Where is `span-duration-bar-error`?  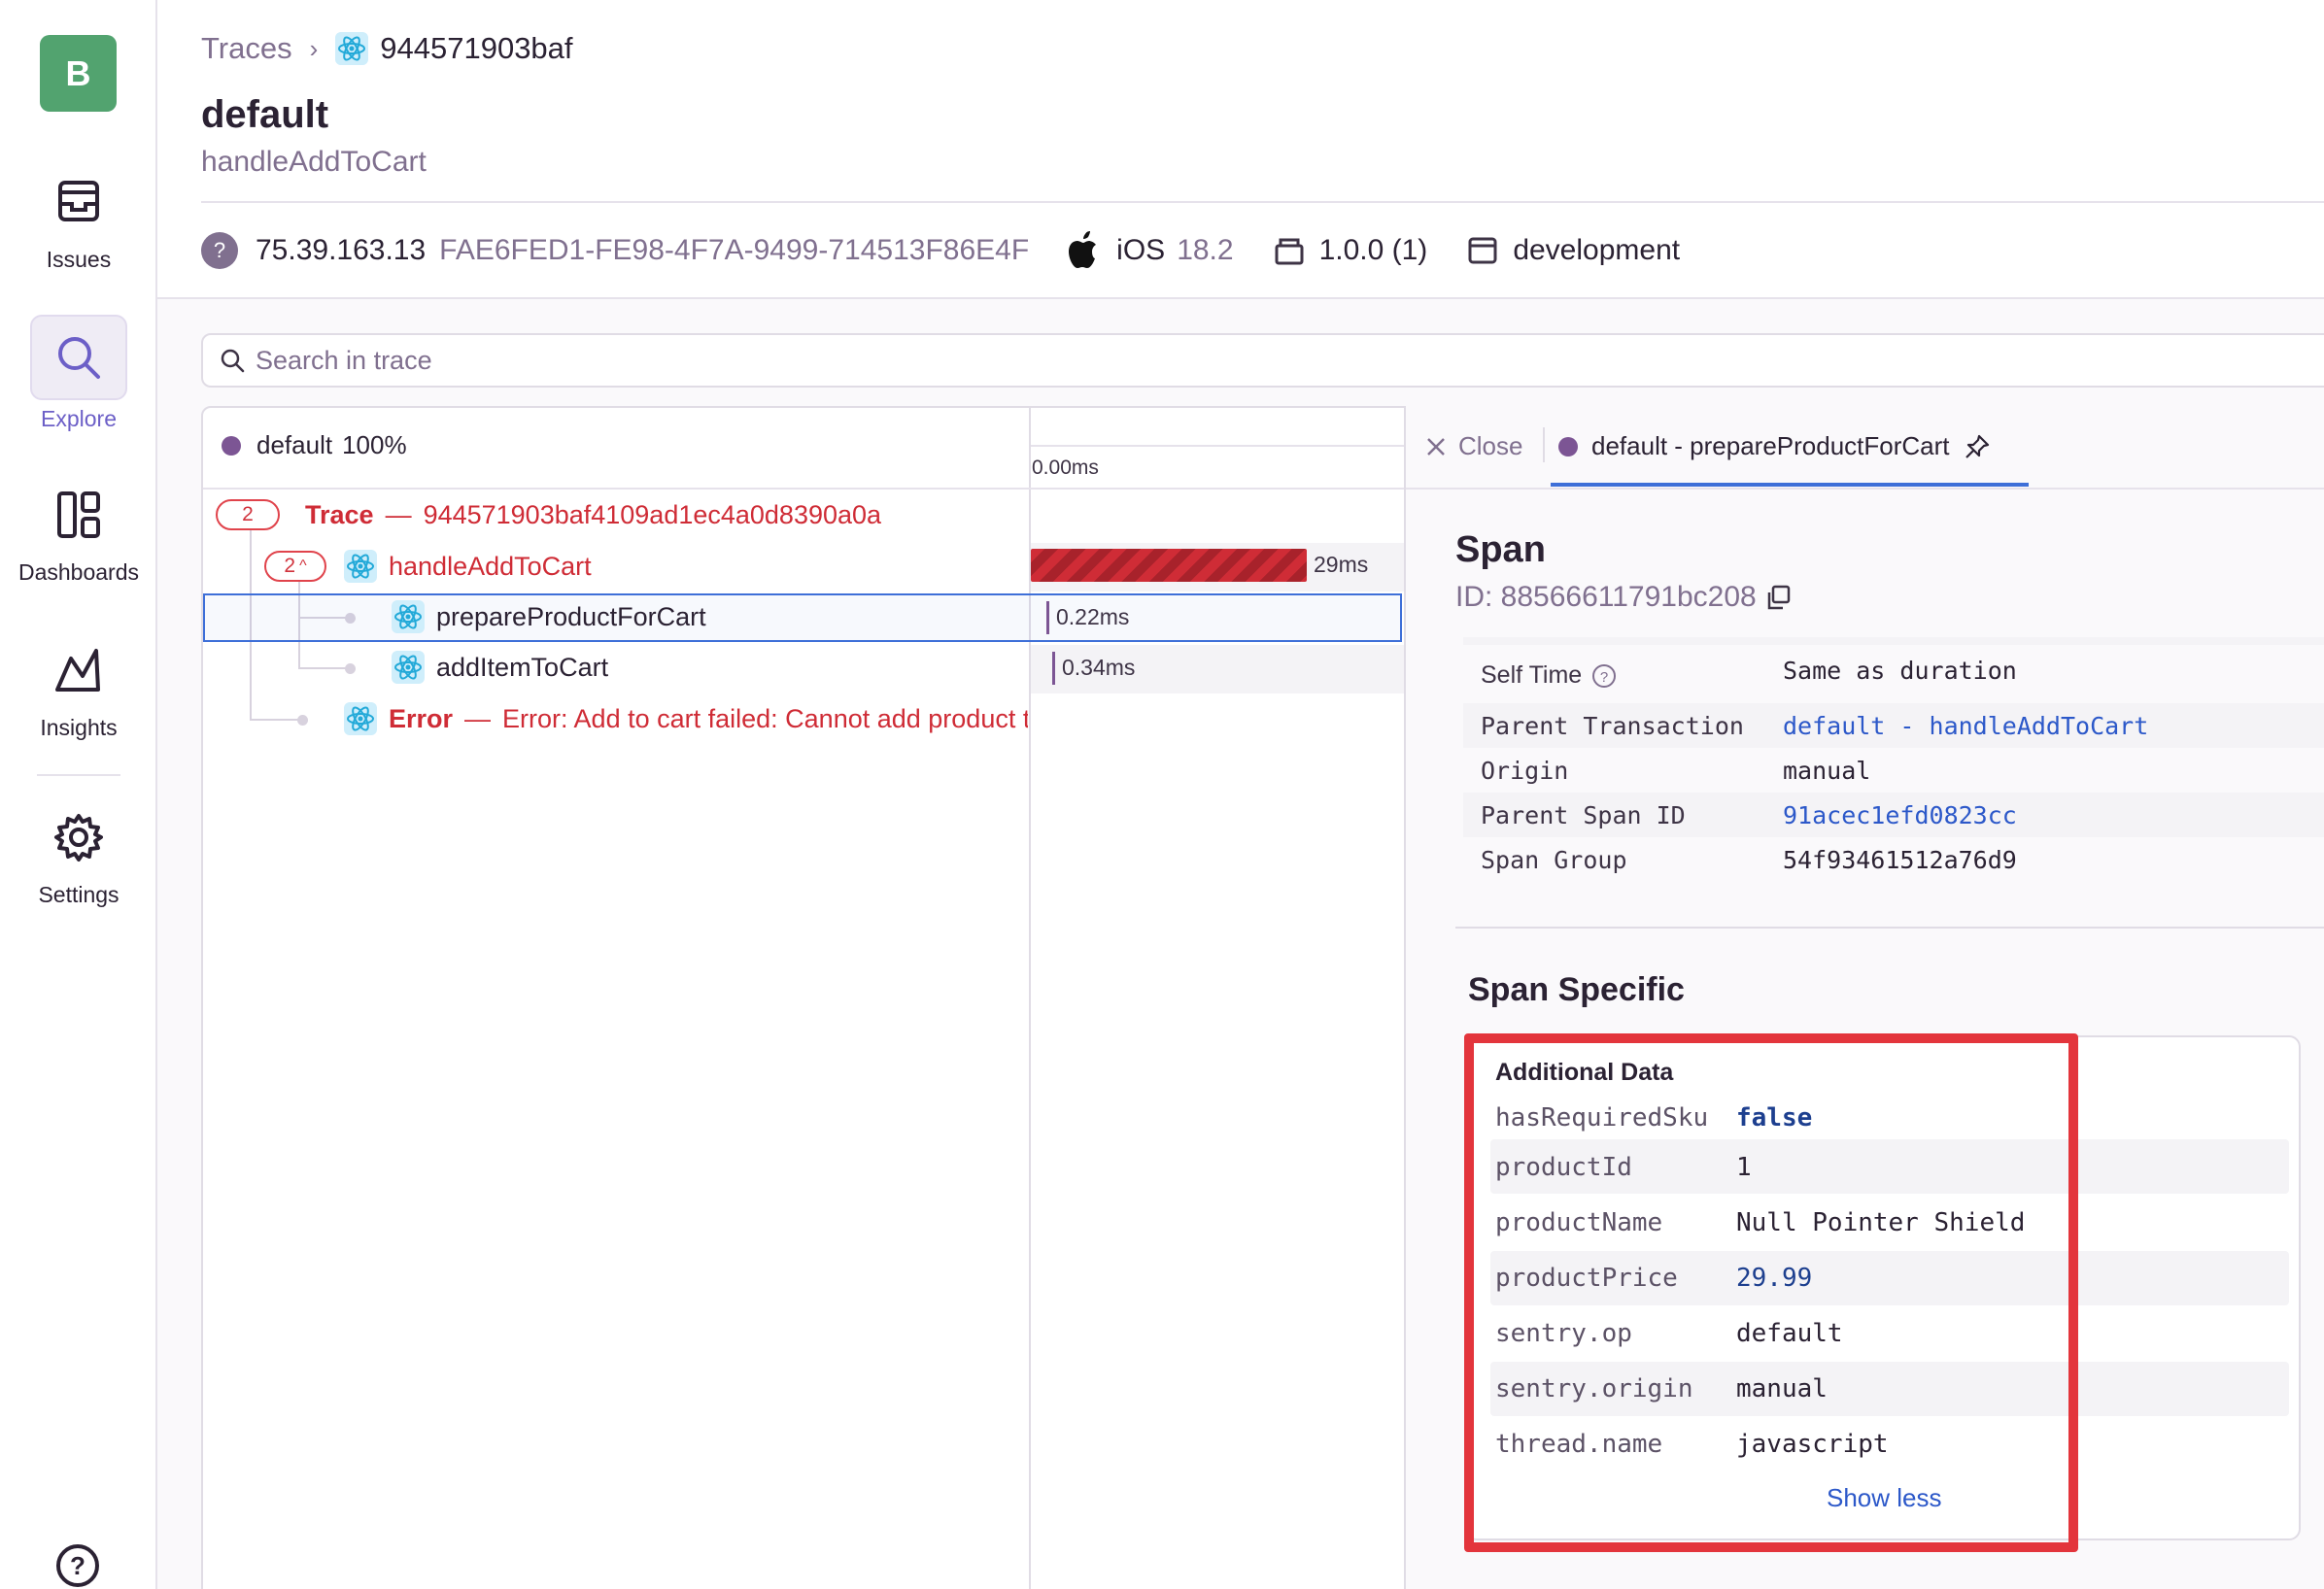
span-duration-bar-error is located at coordinates (1169, 565).